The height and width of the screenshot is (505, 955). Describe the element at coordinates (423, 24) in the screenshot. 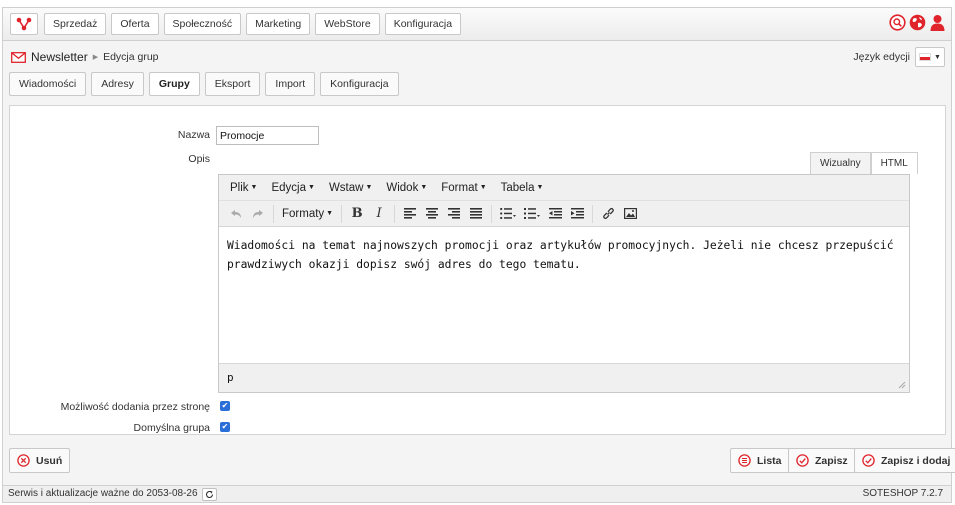

I see `nav-konfiguracja: Konfiguracja` at that location.